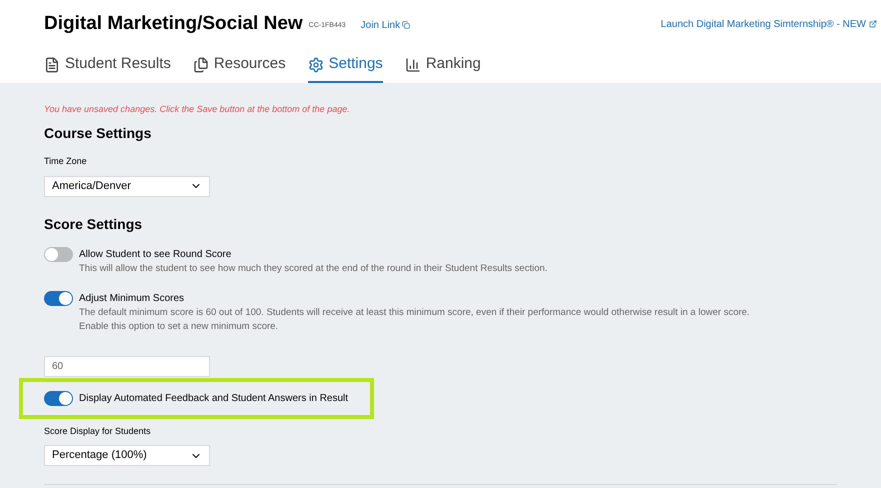  Describe the element at coordinates (768, 24) in the screenshot. I see `launch-link: Launch Digital Marketing Simternship® - NEW` at that location.